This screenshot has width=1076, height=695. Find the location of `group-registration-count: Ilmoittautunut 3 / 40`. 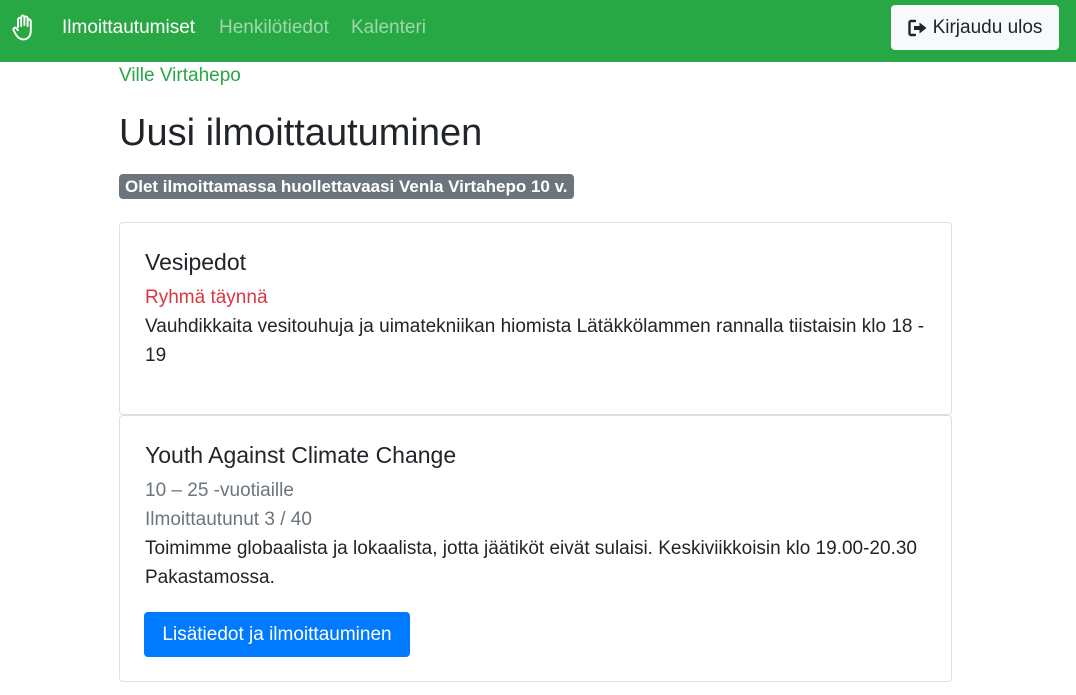

group-registration-count: Ilmoittautunut 3 / 40 is located at coordinates (228, 519).